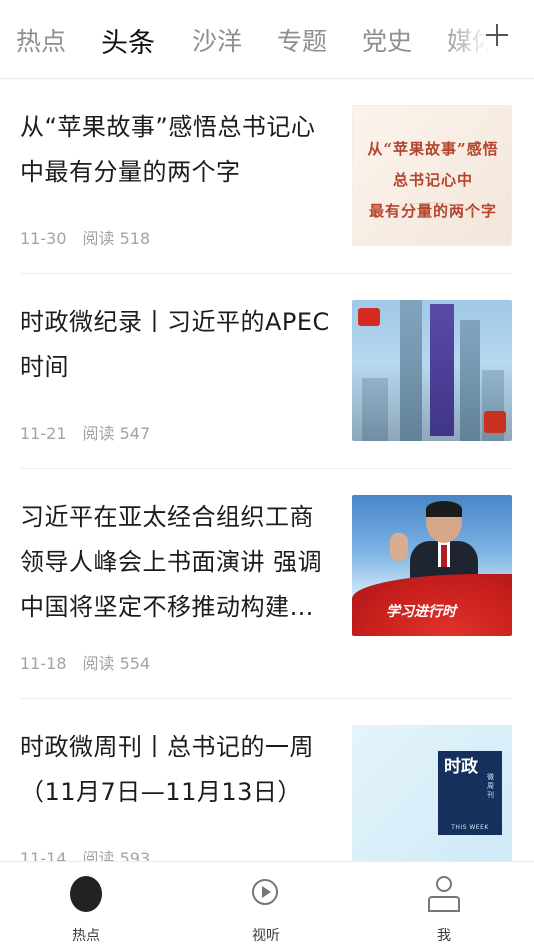  What do you see at coordinates (421, 612) in the screenshot?
I see `thumbnail-caption: 学习进行时` at bounding box center [421, 612].